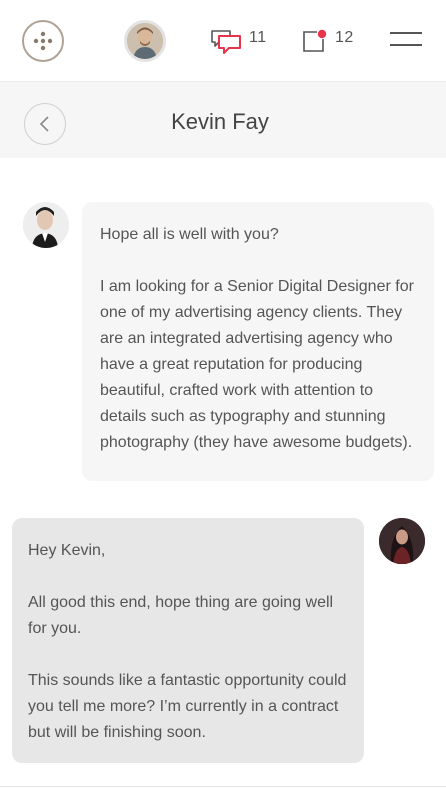 The width and height of the screenshot is (446, 788). I want to click on user-avatar, so click(145, 41).